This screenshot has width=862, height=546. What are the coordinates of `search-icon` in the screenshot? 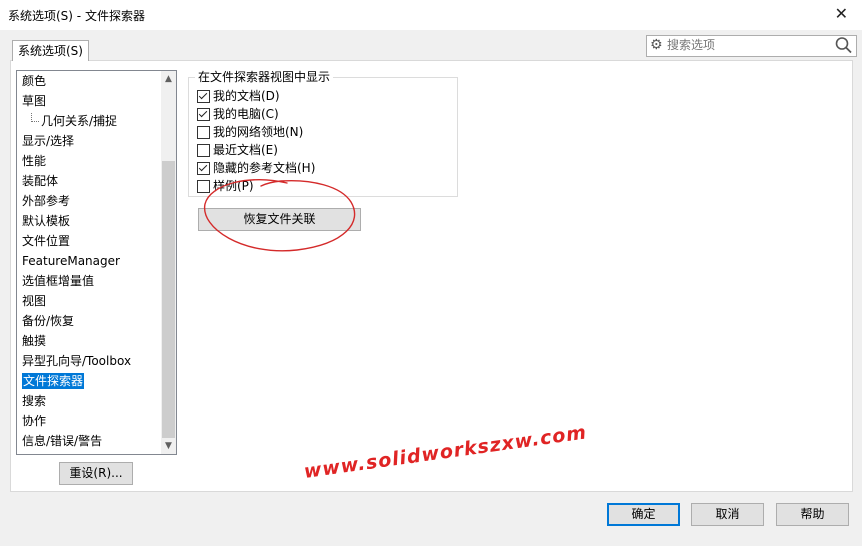 It's located at (844, 46).